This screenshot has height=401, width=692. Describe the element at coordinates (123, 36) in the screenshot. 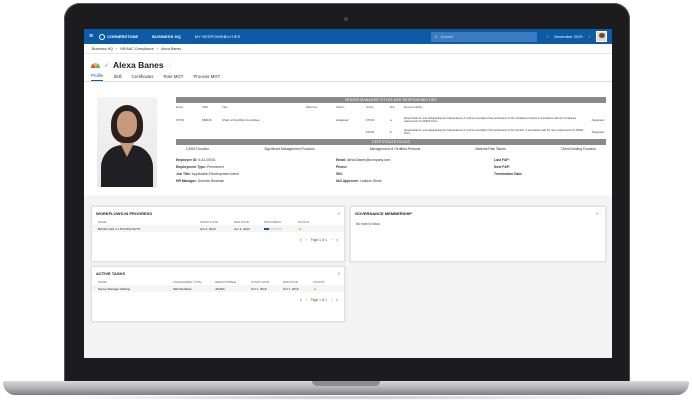

I see `brand-name: CORNERSTONE` at that location.